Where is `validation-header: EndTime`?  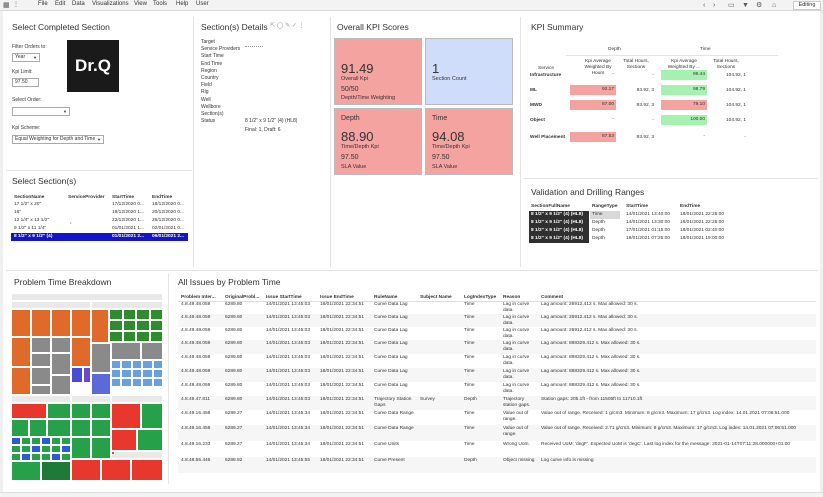
validation-header: EndTime is located at coordinates (690, 206).